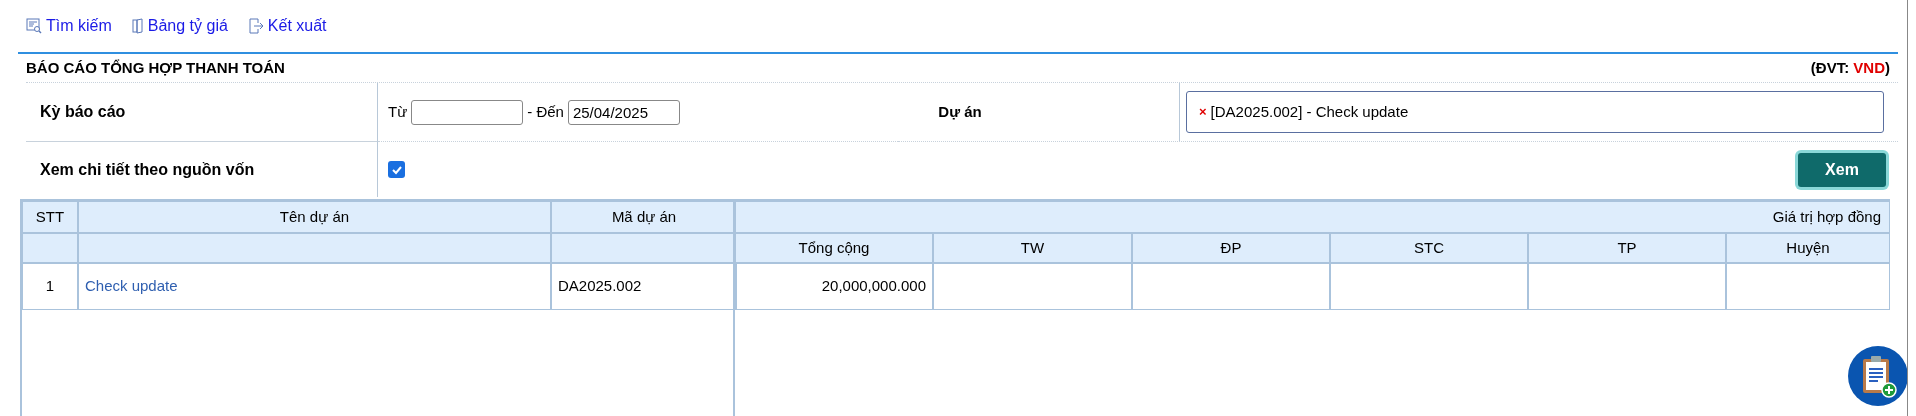  Describe the element at coordinates (1878, 376) in the screenshot. I see `add-note-button` at that location.